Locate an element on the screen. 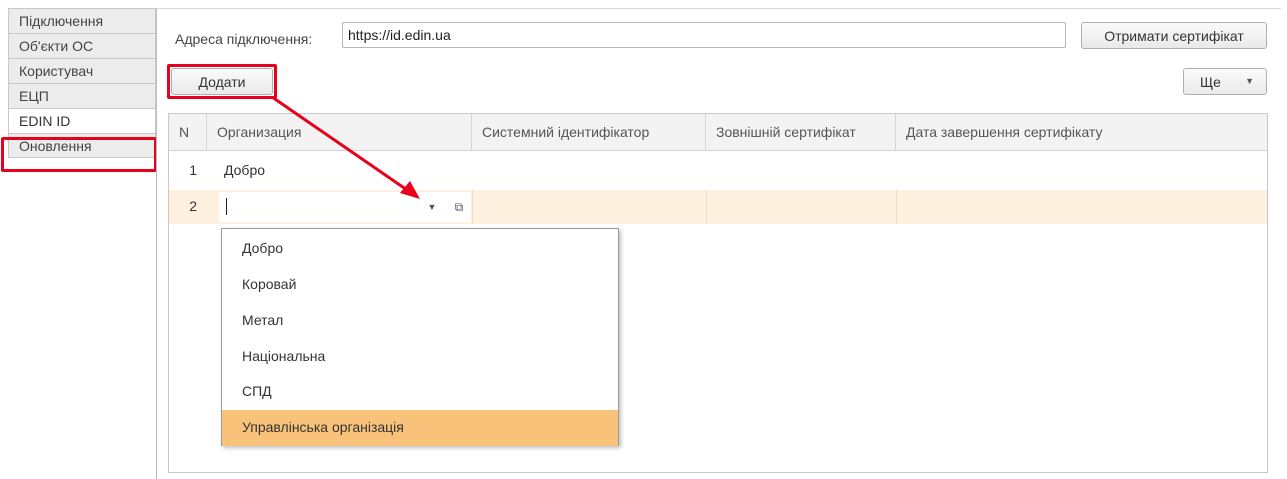  more-button: Ще ▼ is located at coordinates (1225, 81).